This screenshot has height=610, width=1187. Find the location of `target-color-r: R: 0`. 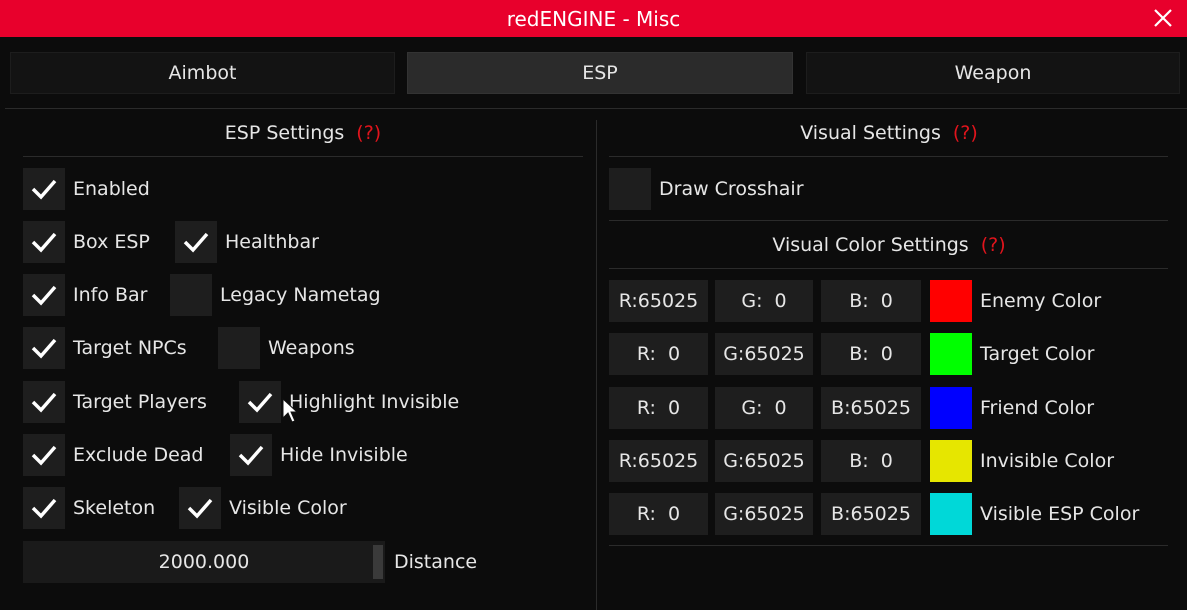

target-color-r: R: 0 is located at coordinates (658, 354).